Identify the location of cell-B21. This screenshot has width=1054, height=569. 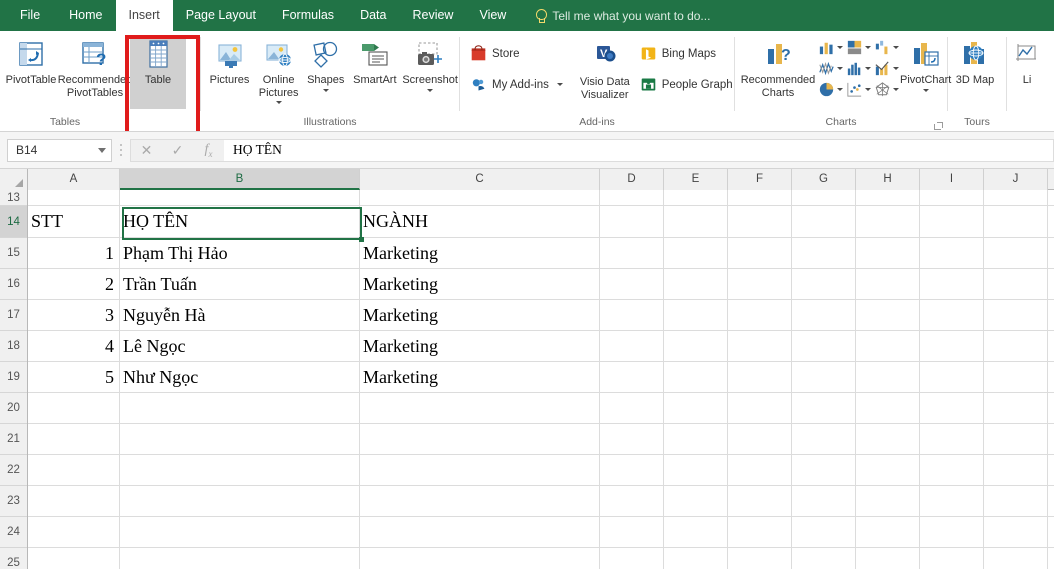
(240, 439).